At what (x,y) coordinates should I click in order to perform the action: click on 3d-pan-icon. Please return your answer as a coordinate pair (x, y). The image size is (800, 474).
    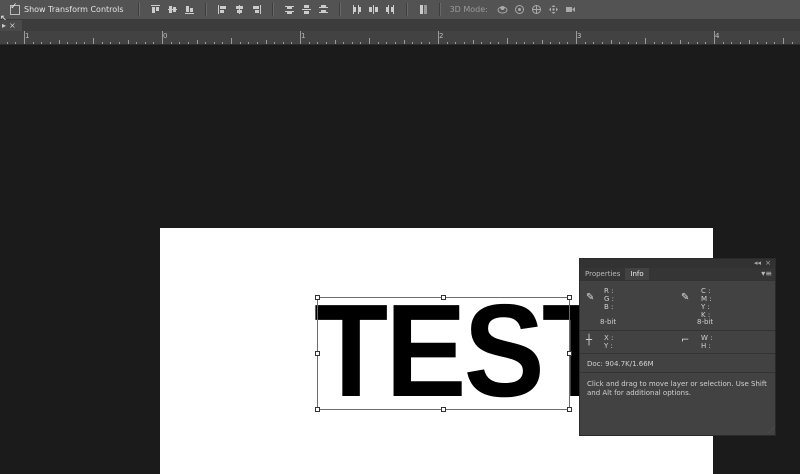
    Looking at the image, I should click on (536, 9).